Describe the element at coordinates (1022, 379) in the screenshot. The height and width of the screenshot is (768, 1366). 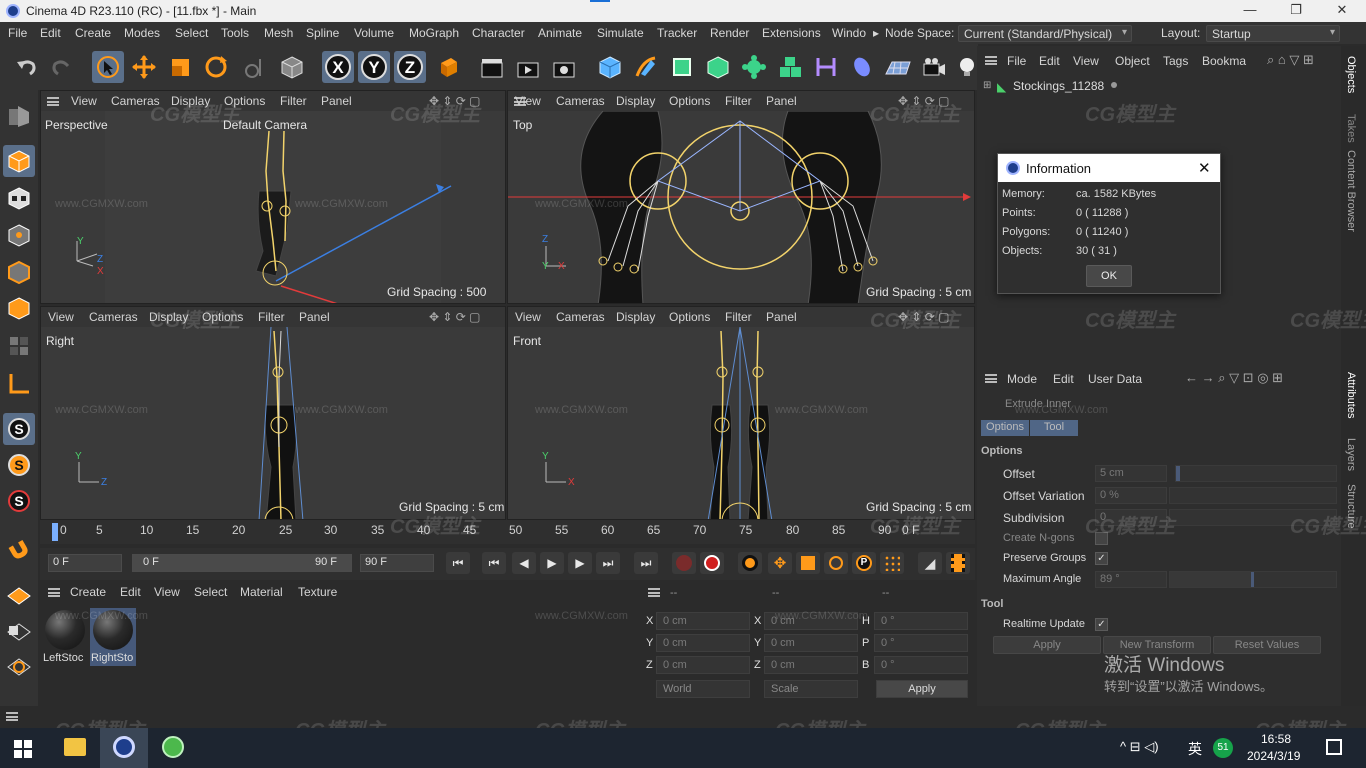
I see `attr-menu-mode: Mode` at that location.